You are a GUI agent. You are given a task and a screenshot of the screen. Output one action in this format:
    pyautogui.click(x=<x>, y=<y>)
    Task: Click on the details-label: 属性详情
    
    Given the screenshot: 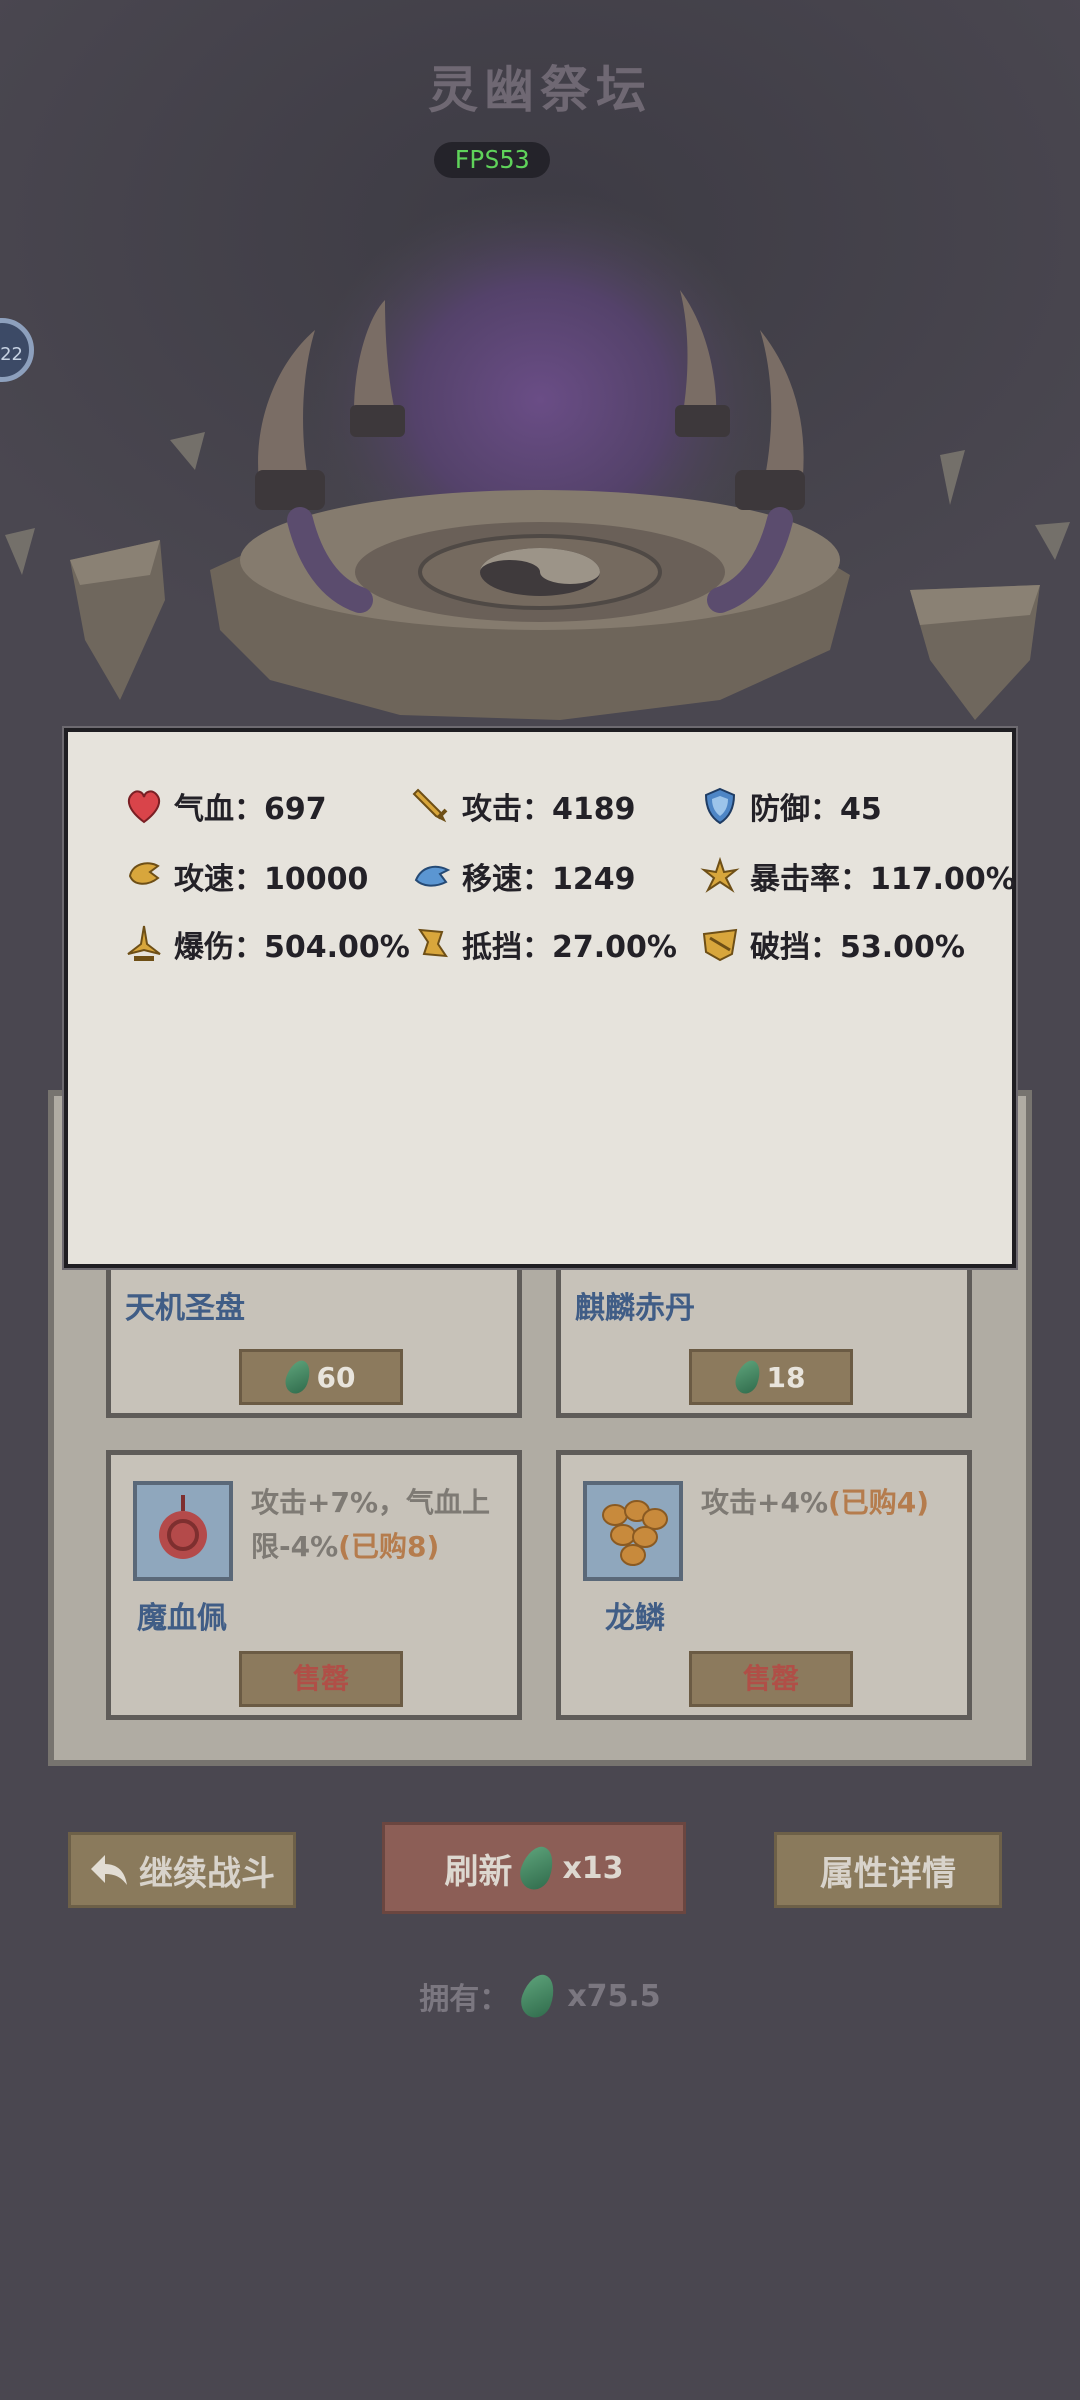 What is the action you would take?
    pyautogui.click(x=888, y=1873)
    